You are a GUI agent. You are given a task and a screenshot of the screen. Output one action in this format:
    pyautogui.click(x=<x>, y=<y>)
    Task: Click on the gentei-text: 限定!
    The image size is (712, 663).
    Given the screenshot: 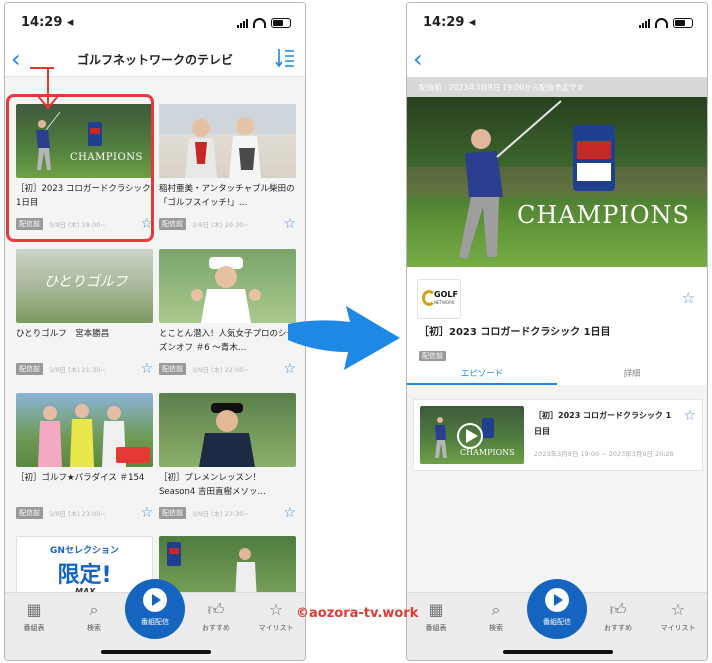 What is the action you would take?
    pyautogui.click(x=84, y=575)
    